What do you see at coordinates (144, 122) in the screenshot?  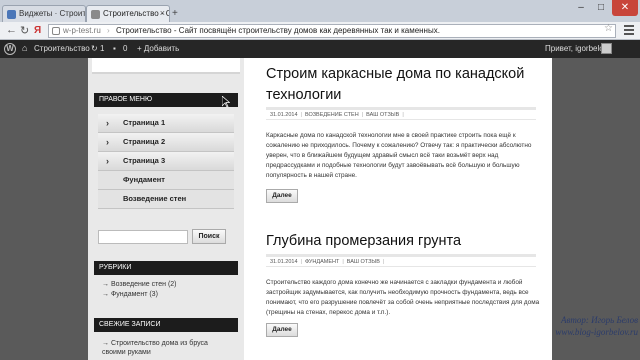 I see `menu-item-label: Страница 1` at bounding box center [144, 122].